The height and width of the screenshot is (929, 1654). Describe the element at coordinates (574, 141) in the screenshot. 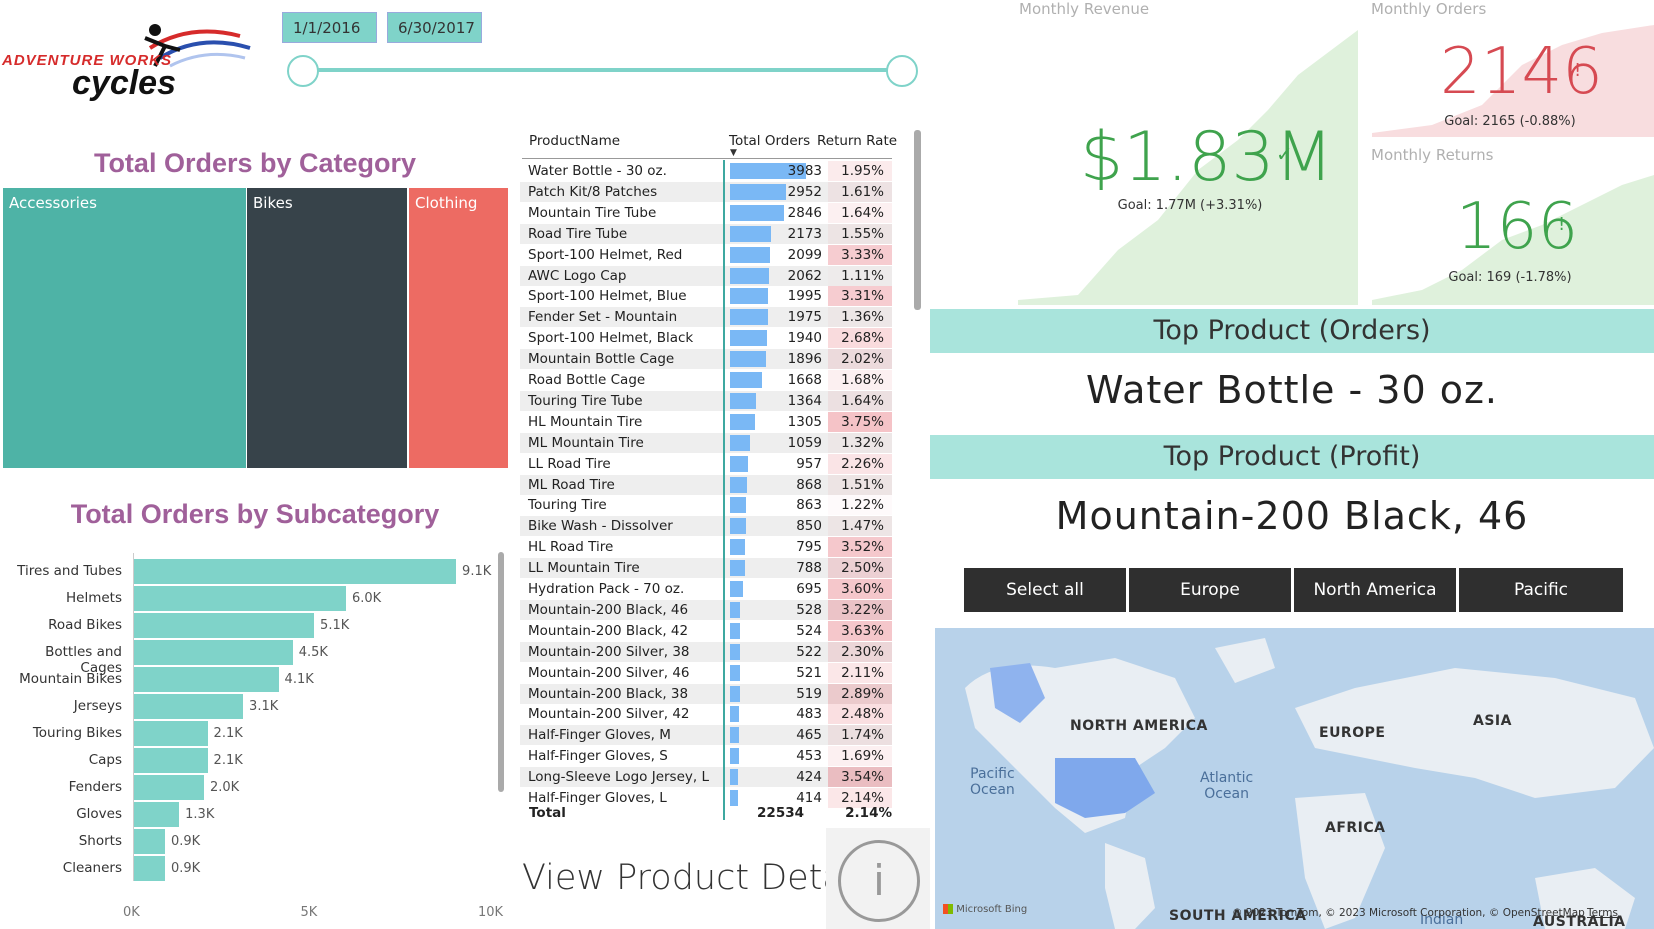

I see `col-header-product: ProductName` at that location.